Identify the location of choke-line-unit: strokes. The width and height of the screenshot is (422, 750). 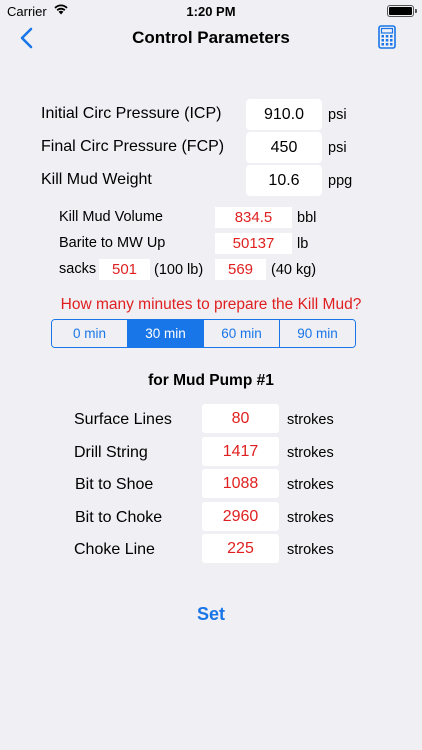
(310, 550).